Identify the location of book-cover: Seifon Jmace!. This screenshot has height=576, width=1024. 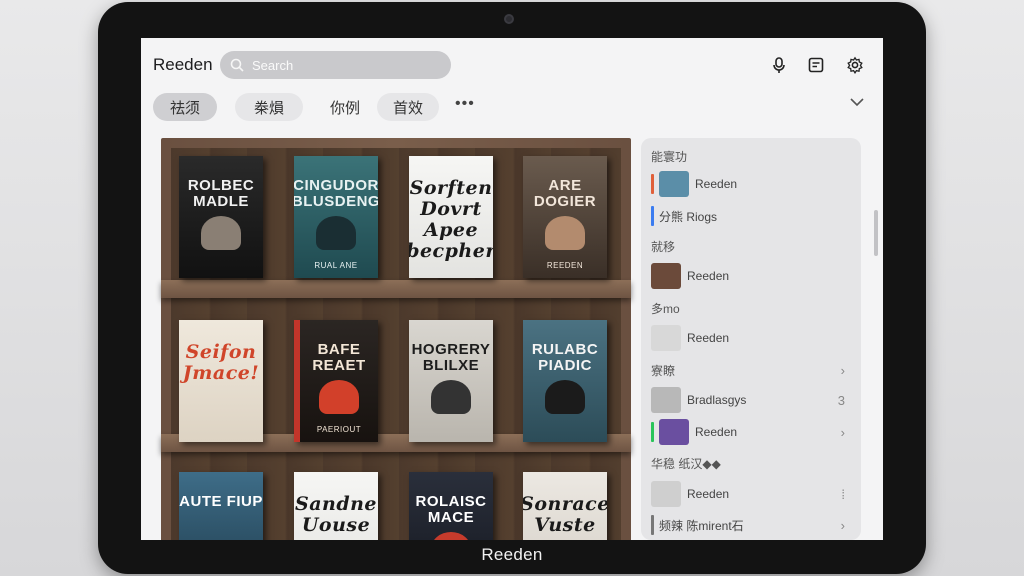
(221, 381).